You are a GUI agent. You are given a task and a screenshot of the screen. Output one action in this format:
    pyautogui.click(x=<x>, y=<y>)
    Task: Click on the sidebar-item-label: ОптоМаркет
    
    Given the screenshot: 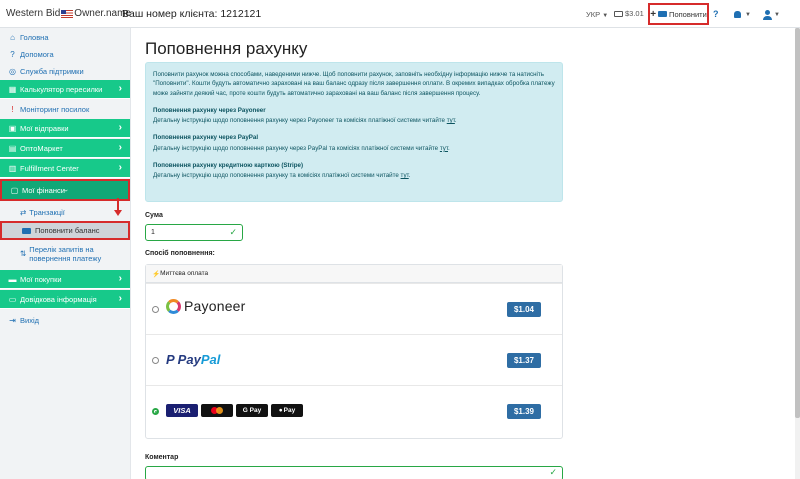 What is the action you would take?
    pyautogui.click(x=41, y=148)
    